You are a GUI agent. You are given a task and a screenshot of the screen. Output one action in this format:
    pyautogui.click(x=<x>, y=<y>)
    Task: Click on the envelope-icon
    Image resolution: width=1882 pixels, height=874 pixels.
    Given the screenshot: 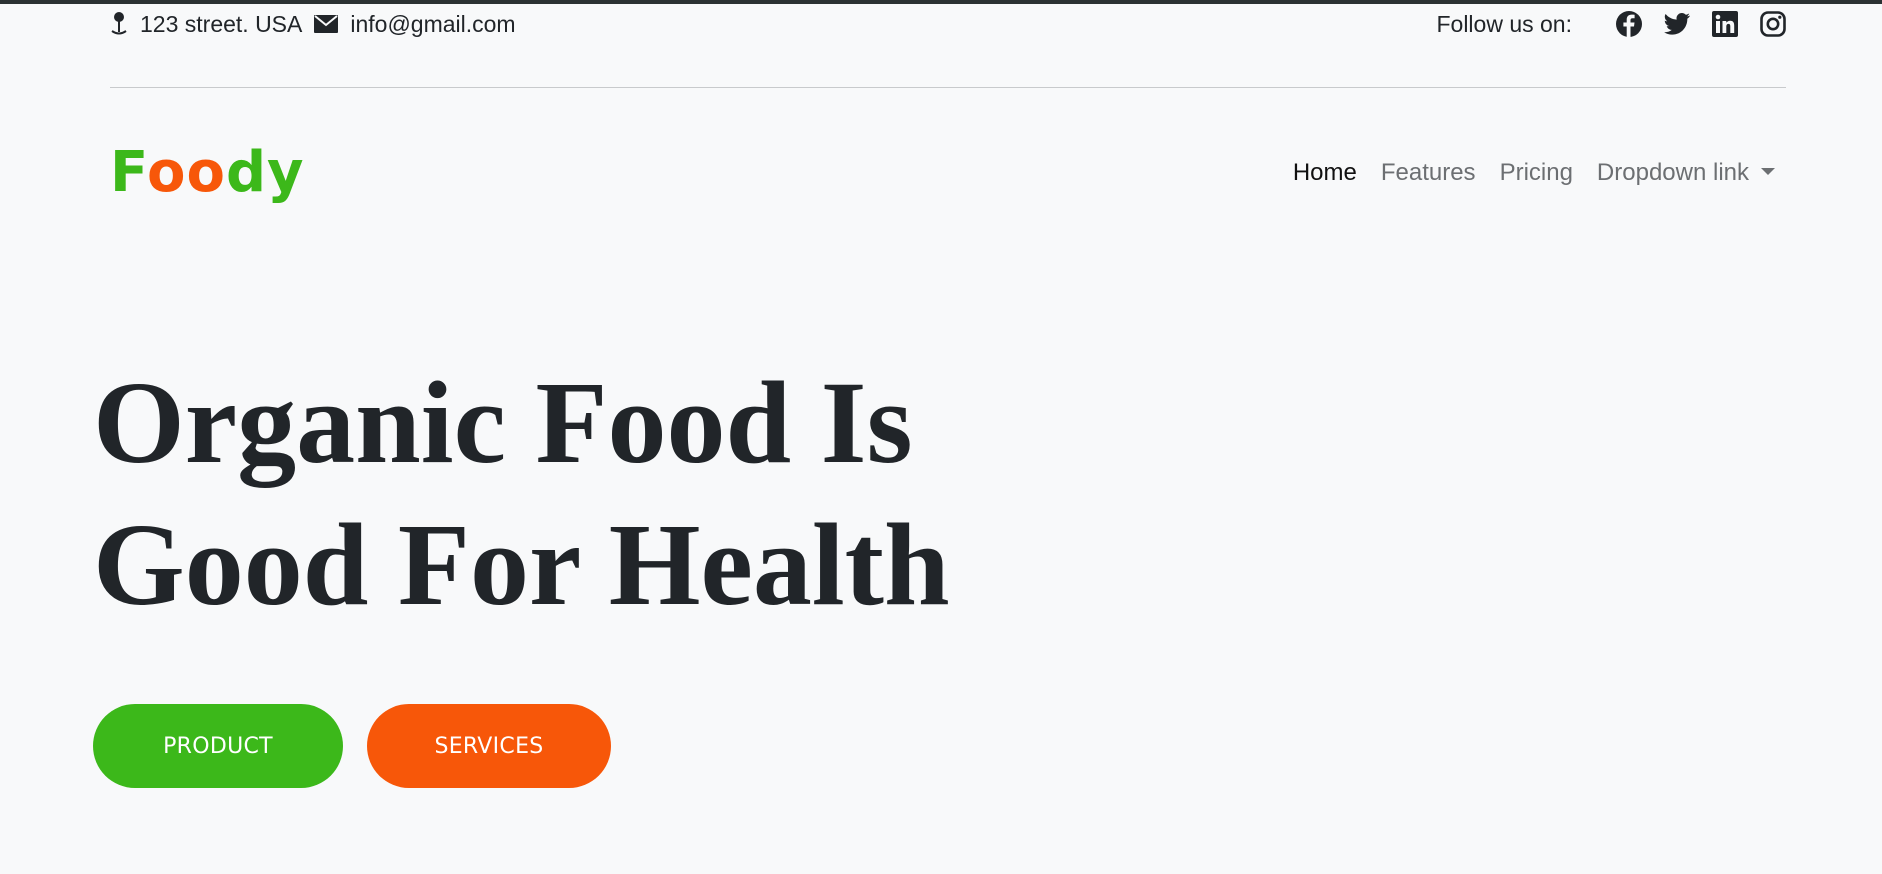 What is the action you would take?
    pyautogui.click(x=332, y=24)
    